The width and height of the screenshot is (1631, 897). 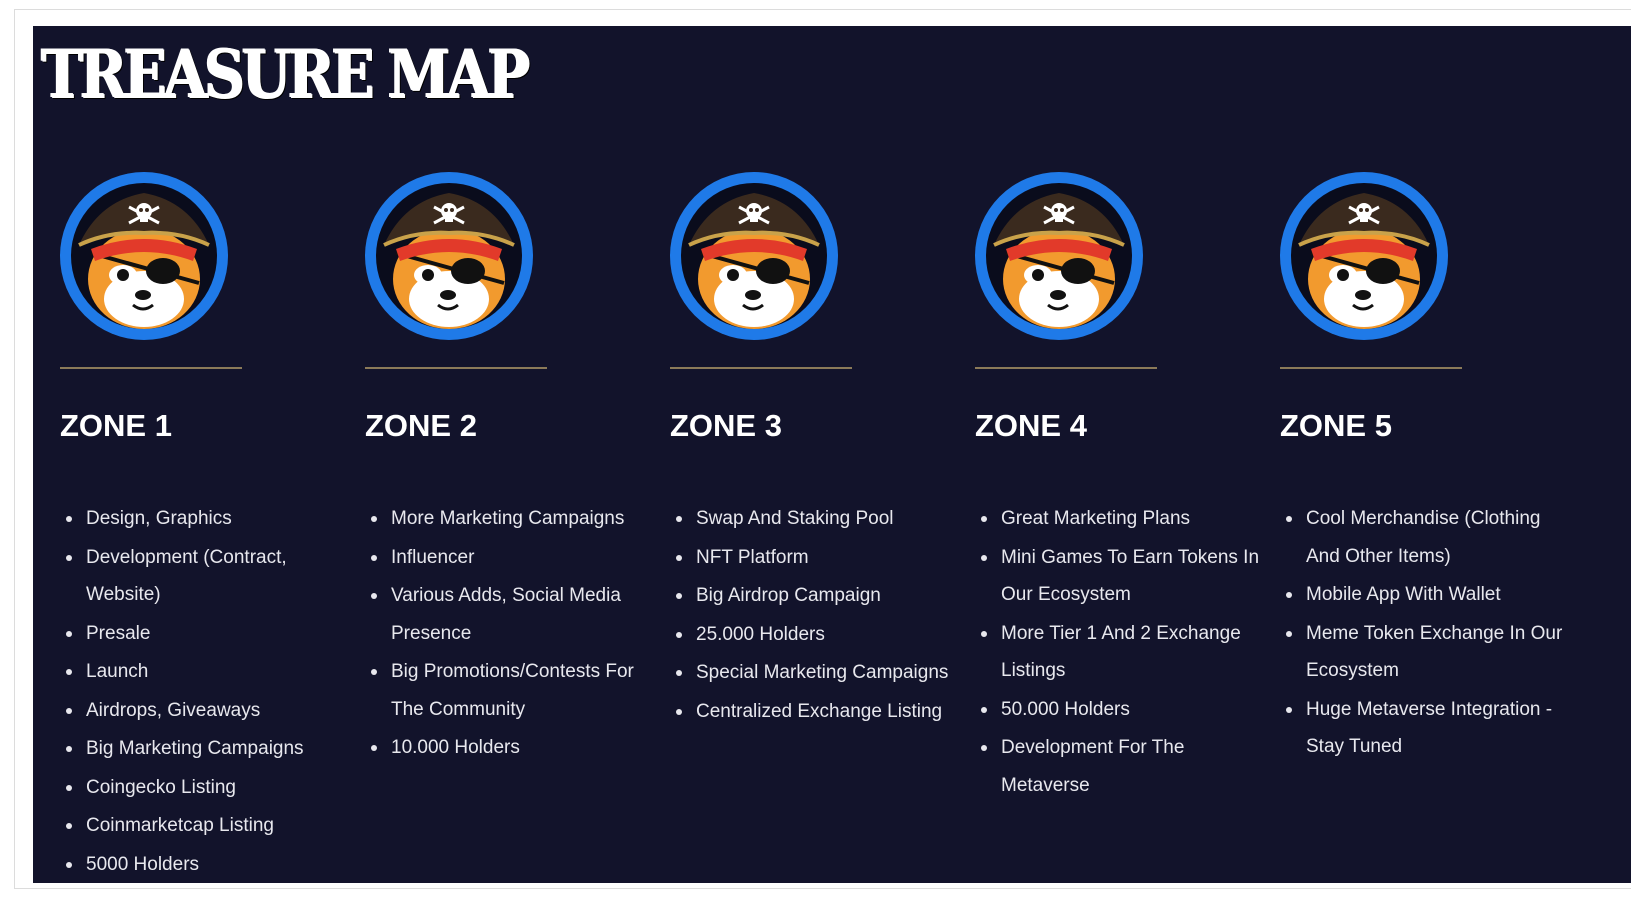 What do you see at coordinates (421, 425) in the screenshot?
I see `zone-title: ZONE 2` at bounding box center [421, 425].